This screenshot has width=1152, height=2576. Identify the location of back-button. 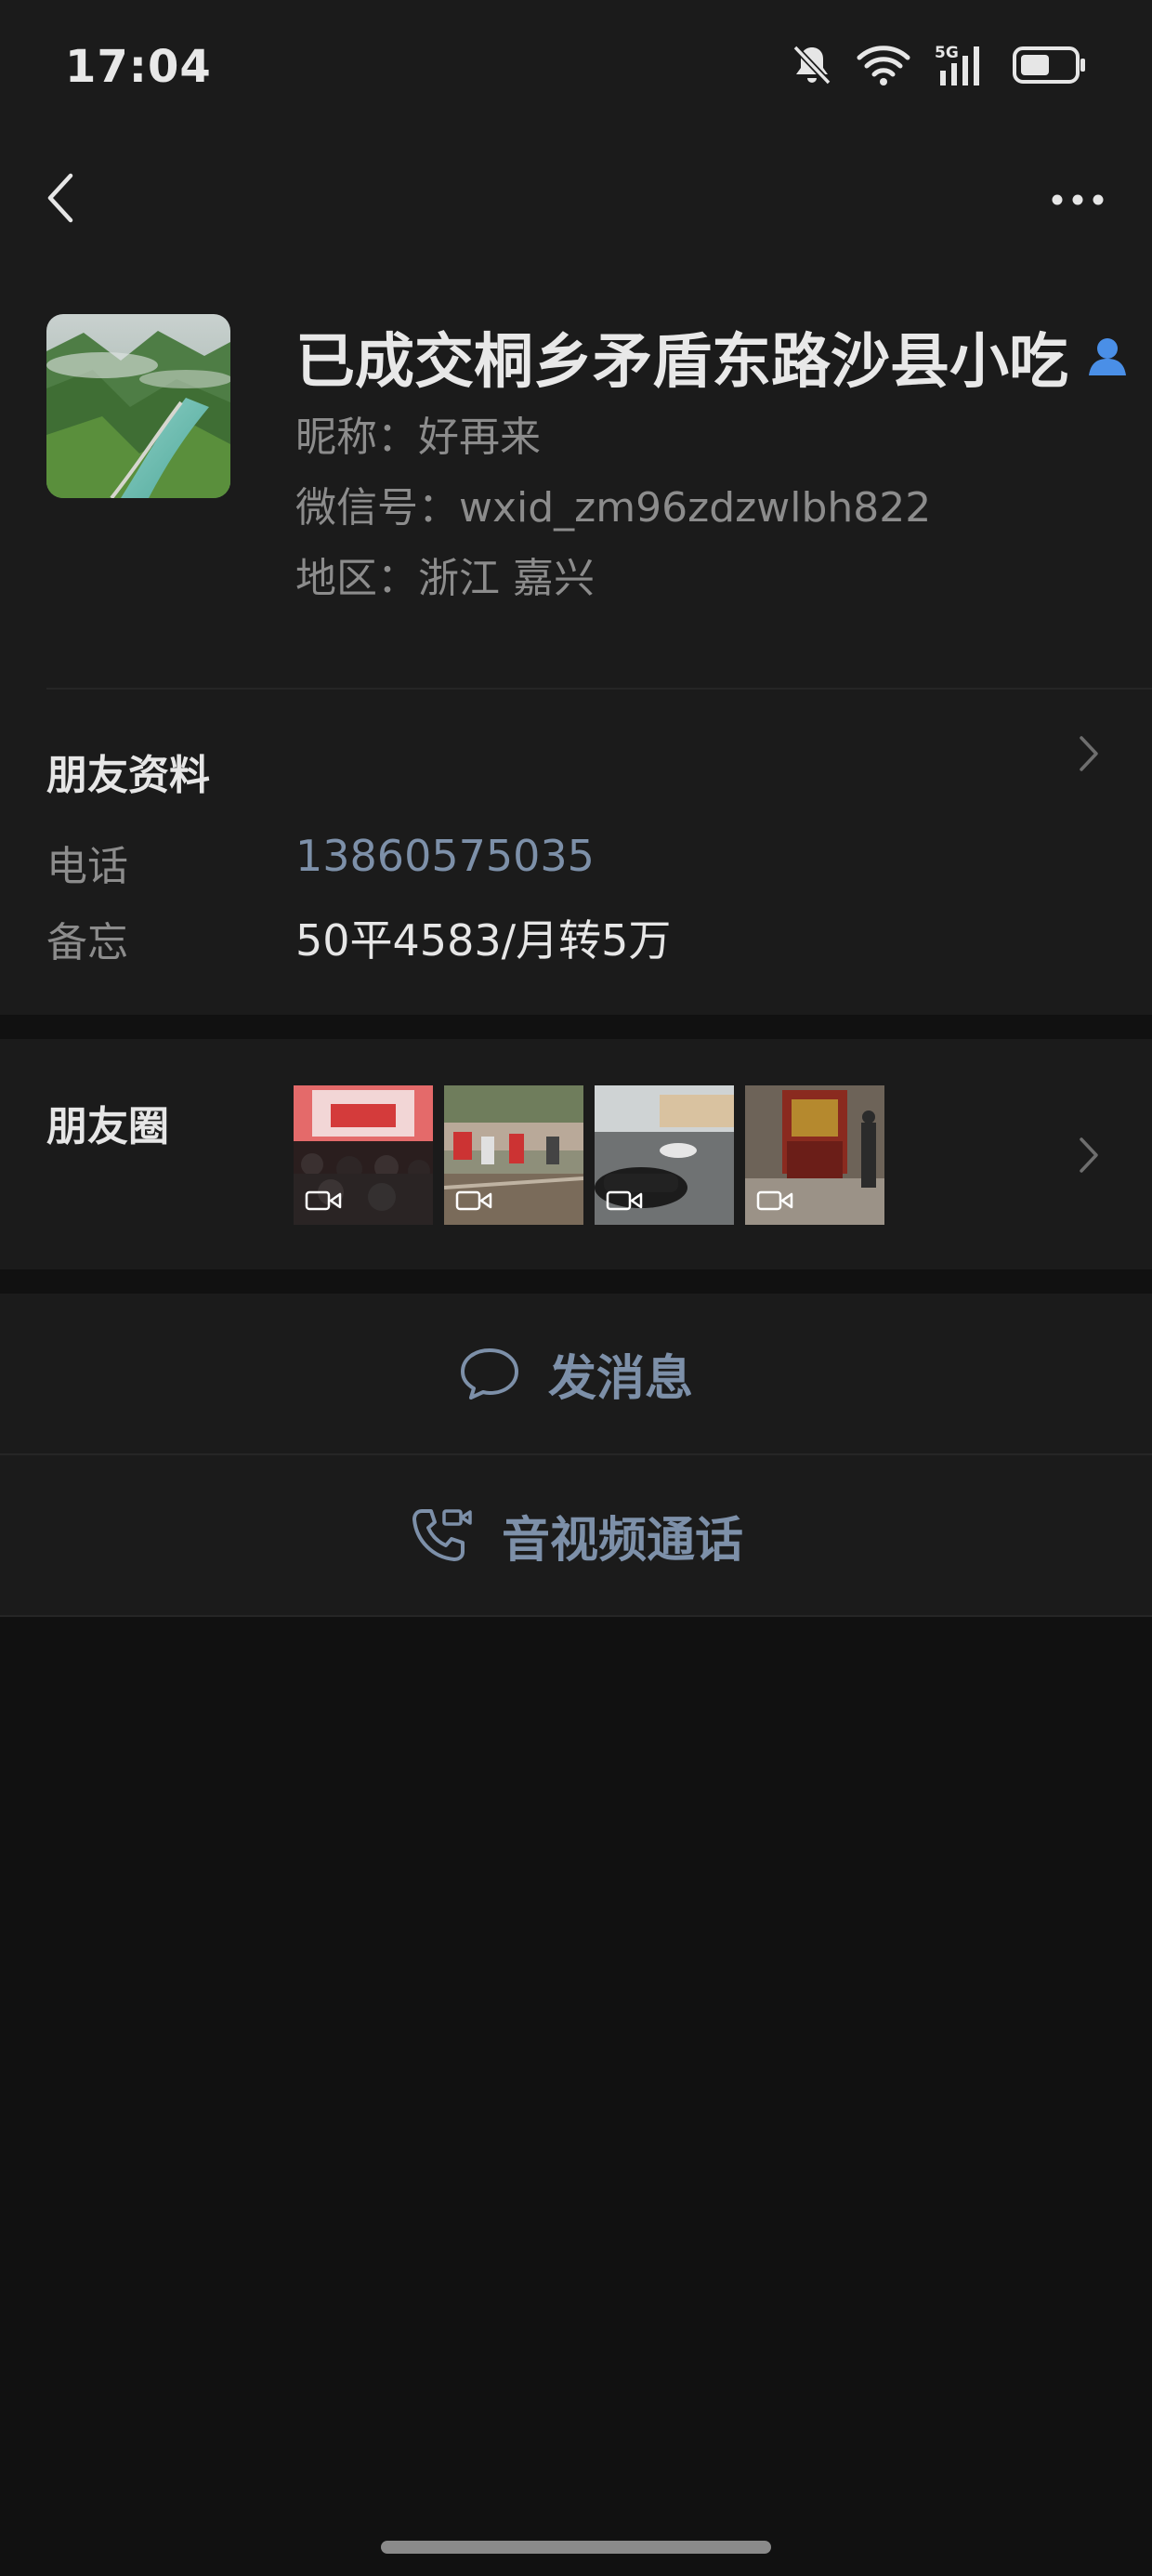
(60, 198).